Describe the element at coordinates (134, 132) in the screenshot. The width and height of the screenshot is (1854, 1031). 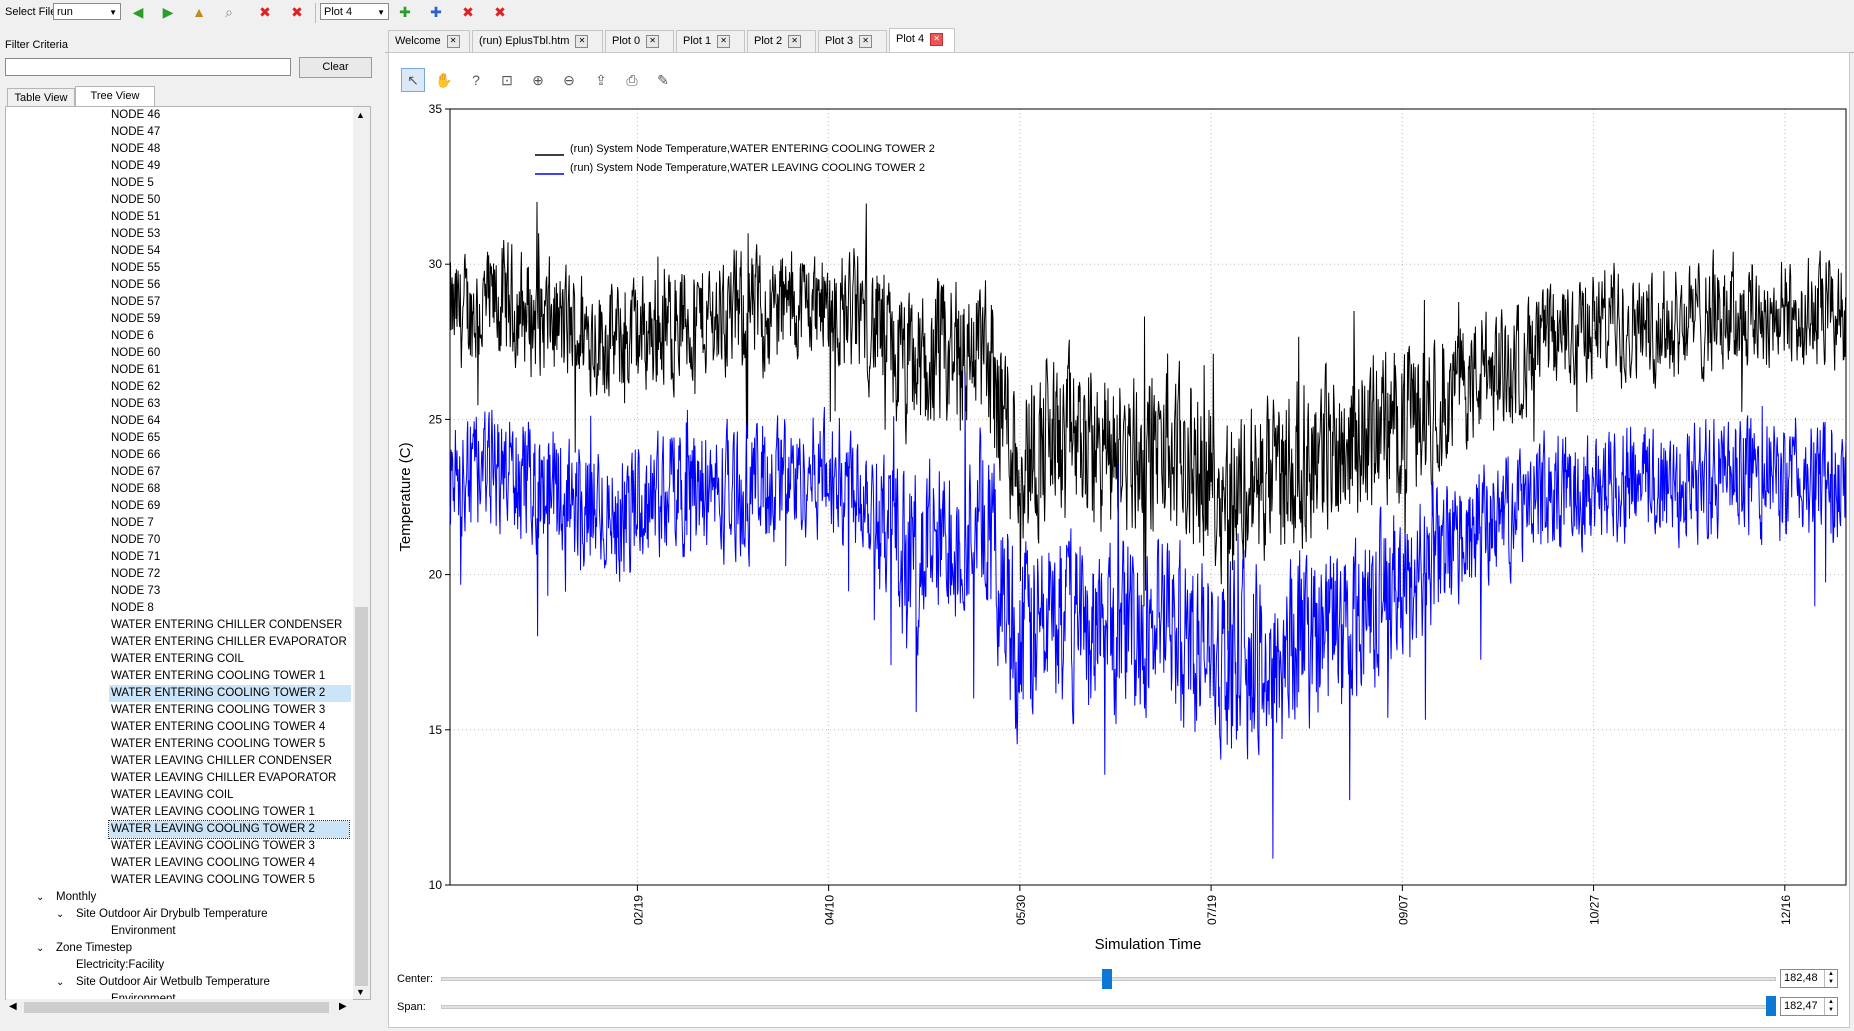
I see `tree-item: NODE 47` at that location.